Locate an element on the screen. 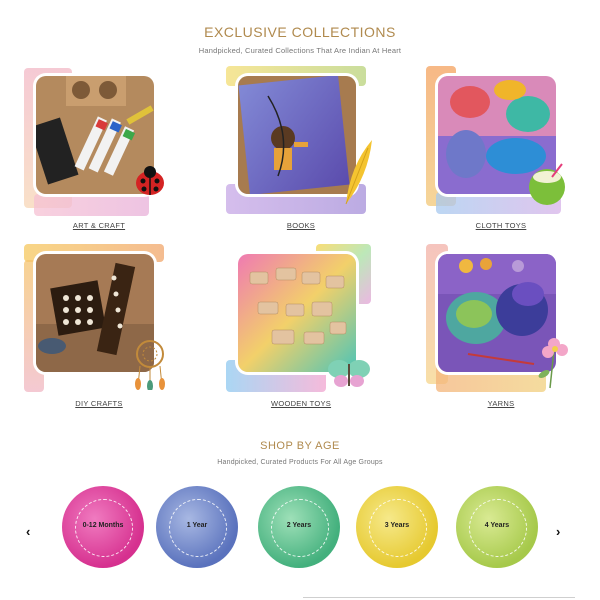  collection-art-craft: ART & CRAFT is located at coordinates (99, 156).